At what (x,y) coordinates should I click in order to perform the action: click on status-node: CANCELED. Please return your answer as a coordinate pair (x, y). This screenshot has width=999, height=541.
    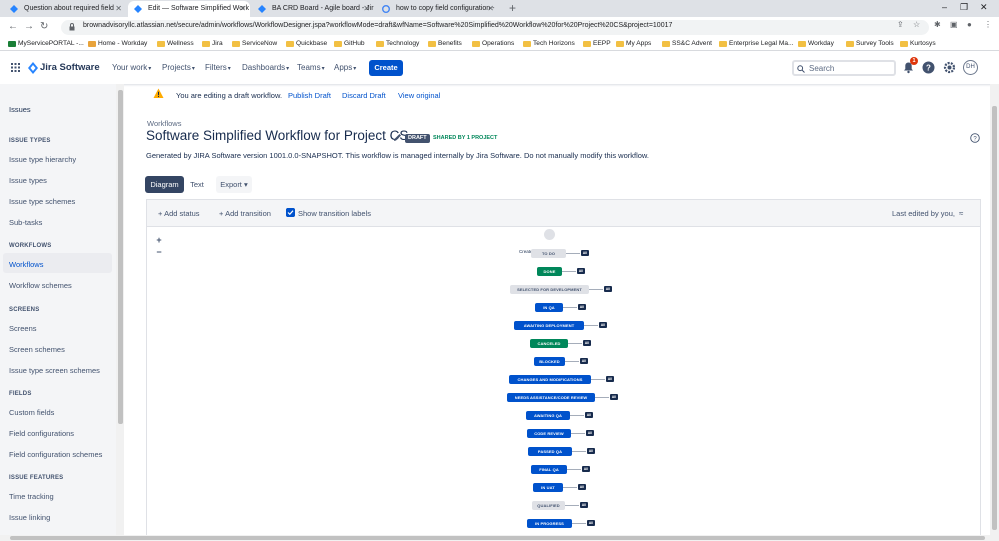
    Looking at the image, I should click on (549, 343).